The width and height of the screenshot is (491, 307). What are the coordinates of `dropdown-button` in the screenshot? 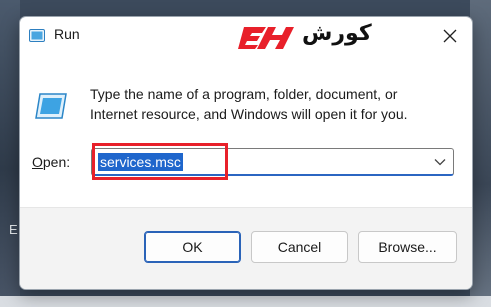 It's located at (440, 162).